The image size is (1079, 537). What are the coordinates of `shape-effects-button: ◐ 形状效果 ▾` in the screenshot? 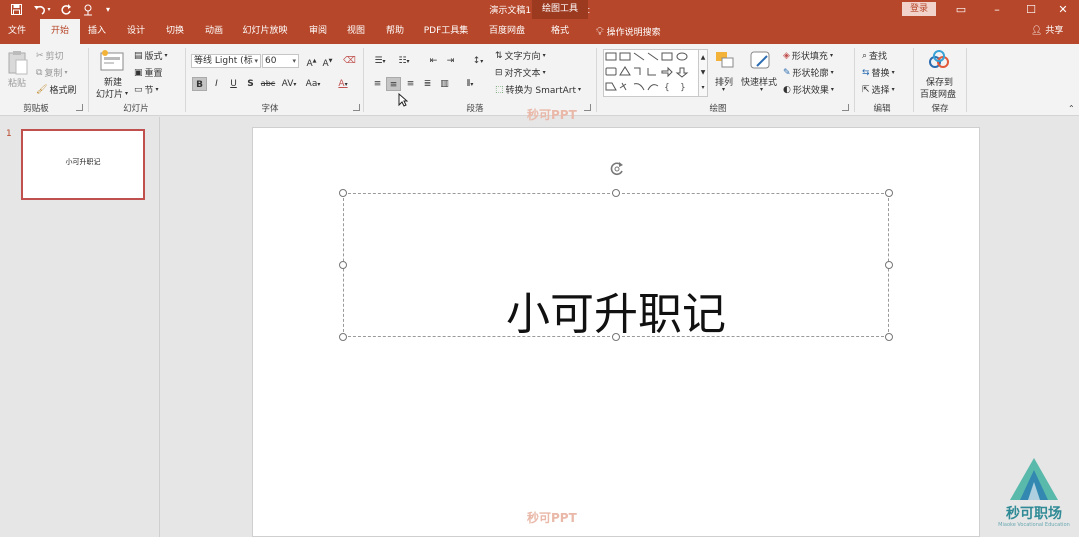 It's located at (808, 90).